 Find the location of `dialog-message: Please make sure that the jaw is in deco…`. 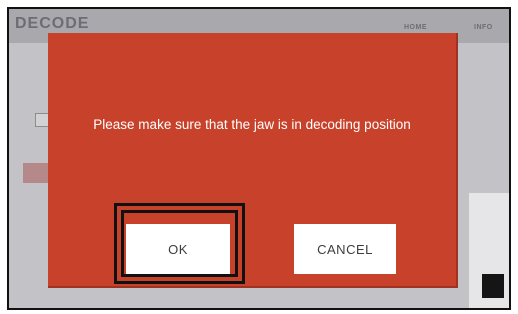

dialog-message: Please make sure that the jaw is in deco… is located at coordinates (252, 124).